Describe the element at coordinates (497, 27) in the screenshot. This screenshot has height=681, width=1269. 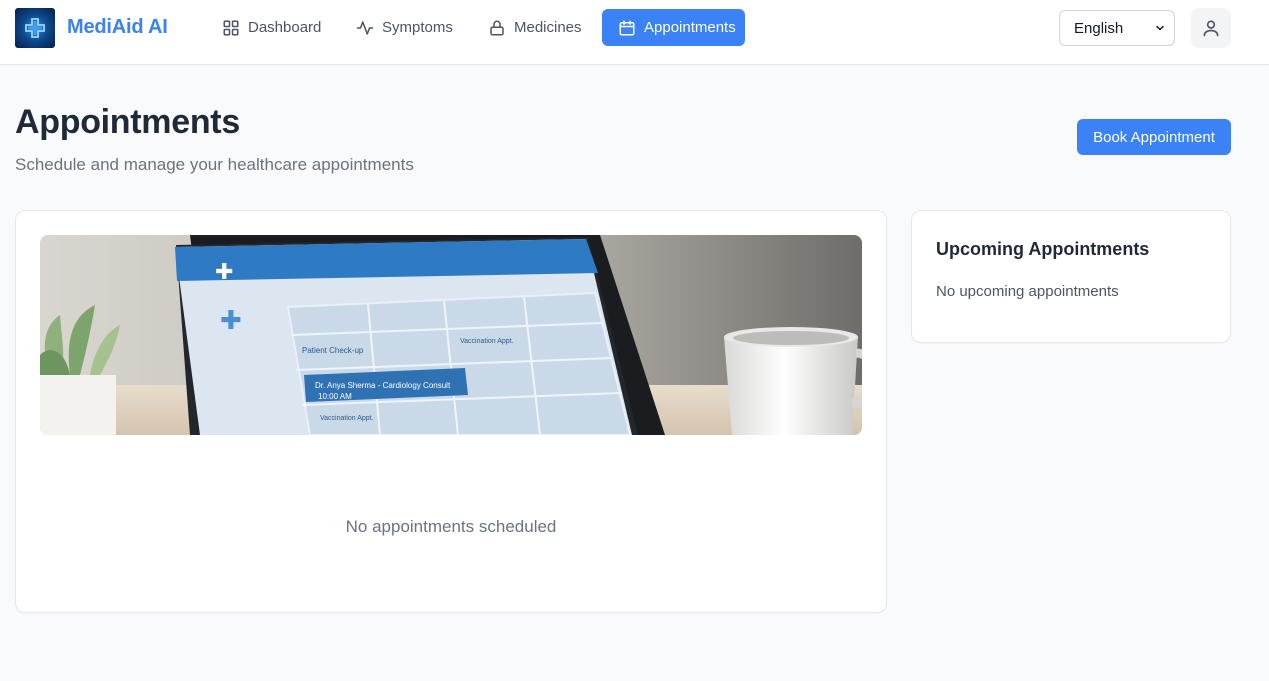
I see `lock-icon` at that location.